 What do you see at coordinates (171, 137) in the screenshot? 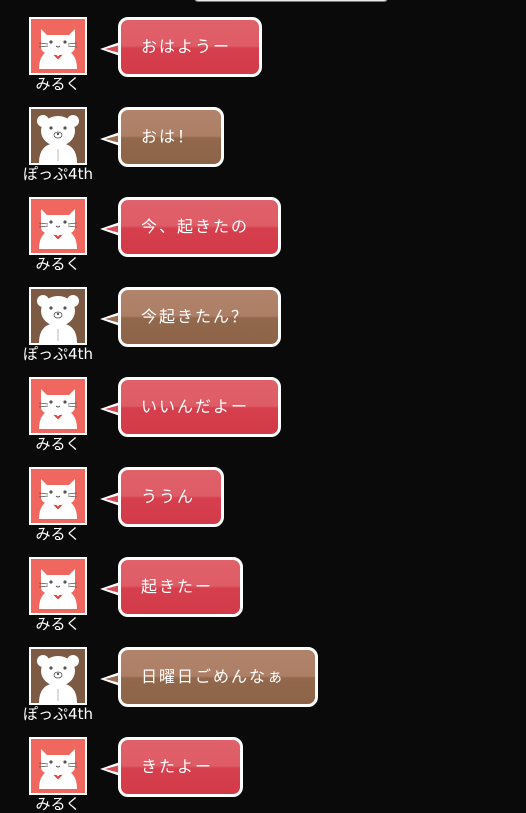
I see `message-text: おは！` at bounding box center [171, 137].